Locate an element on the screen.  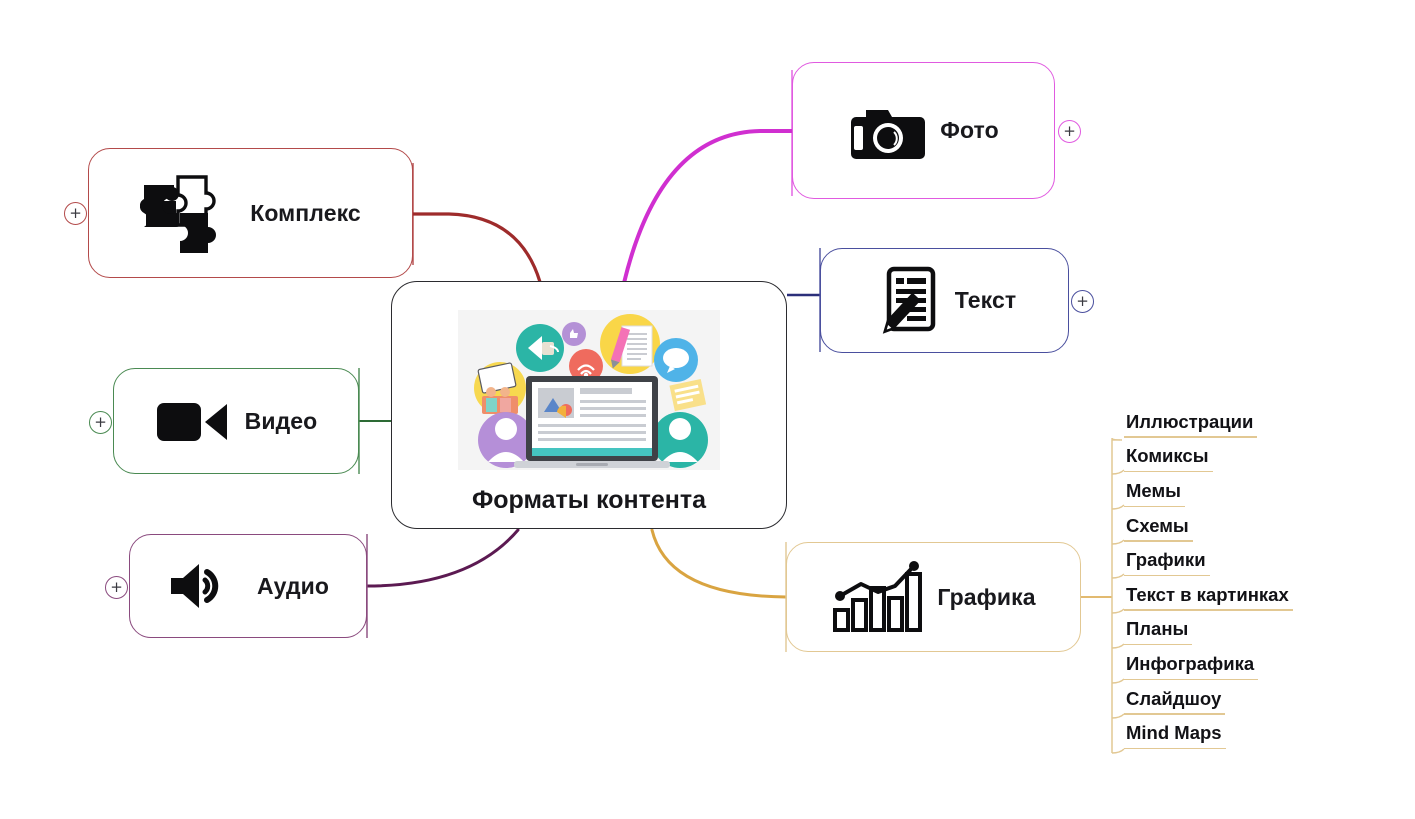
branch-label-grafika: Графика is located at coordinates (986, 596).